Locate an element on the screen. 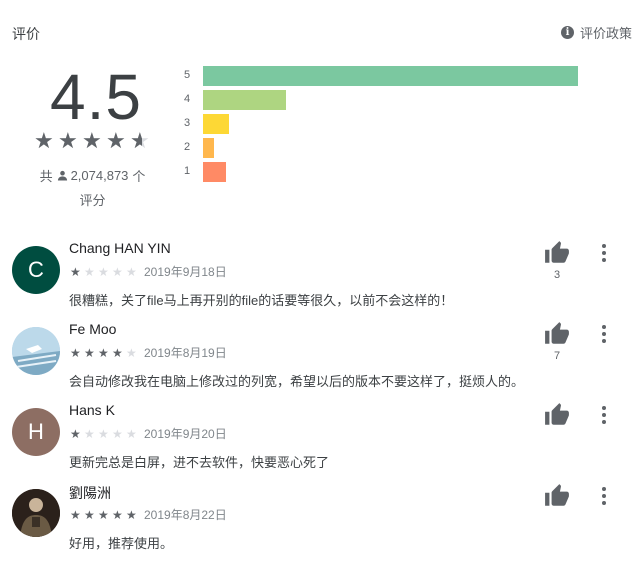 This screenshot has height=571, width=640. person-icon is located at coordinates (62, 175).